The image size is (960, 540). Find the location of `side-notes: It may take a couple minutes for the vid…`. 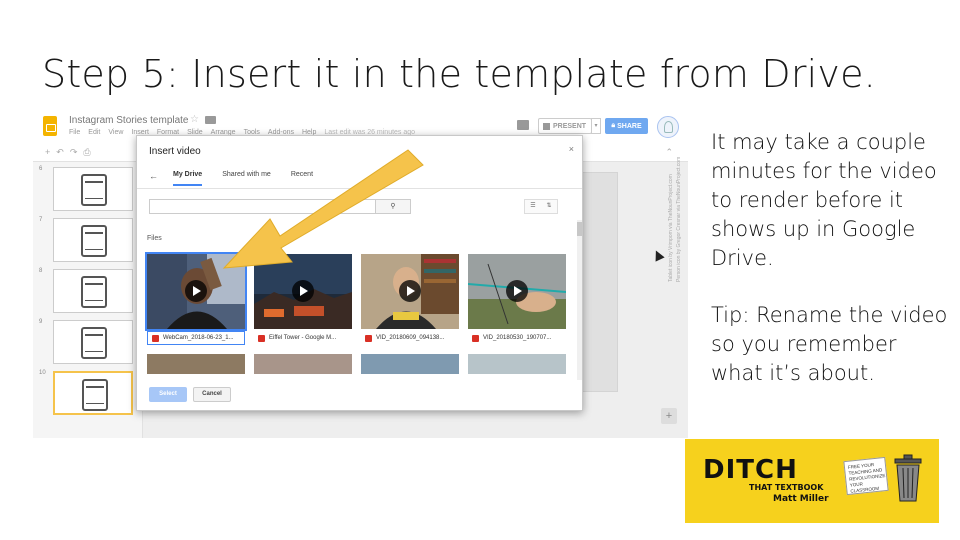

side-notes: It may take a couple minutes for the vid… is located at coordinates (831, 258).